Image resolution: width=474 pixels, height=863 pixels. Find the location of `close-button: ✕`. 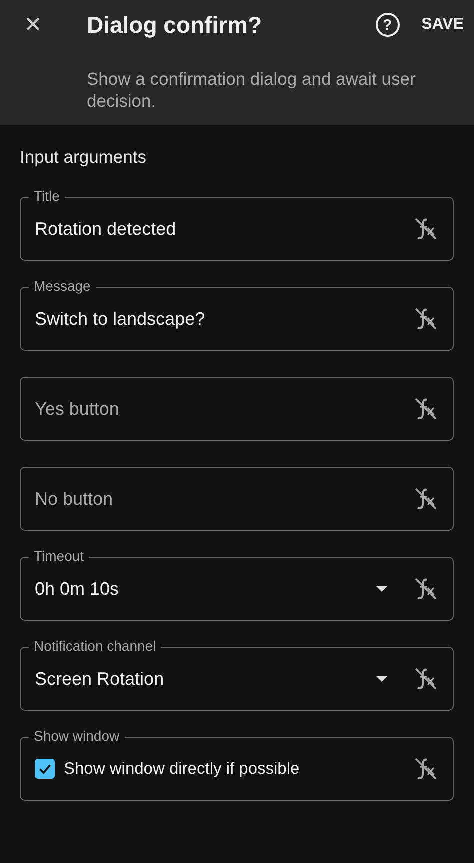

close-button: ✕ is located at coordinates (33, 25).